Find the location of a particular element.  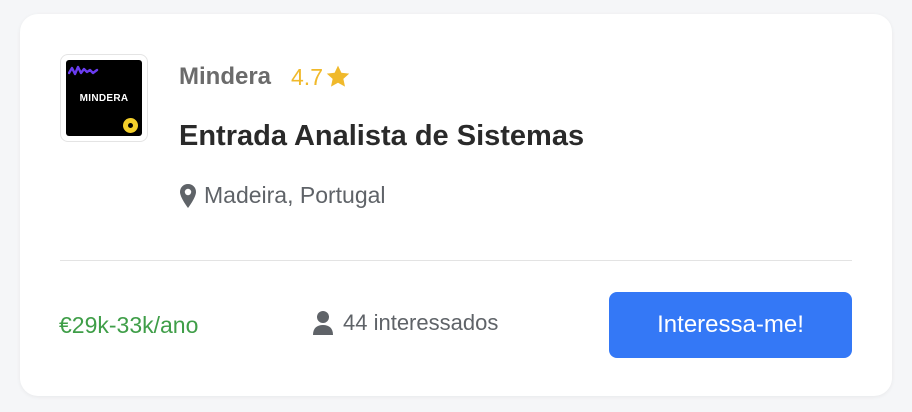

job-title: Entrada Analista de Sistemas is located at coordinates (381, 136).